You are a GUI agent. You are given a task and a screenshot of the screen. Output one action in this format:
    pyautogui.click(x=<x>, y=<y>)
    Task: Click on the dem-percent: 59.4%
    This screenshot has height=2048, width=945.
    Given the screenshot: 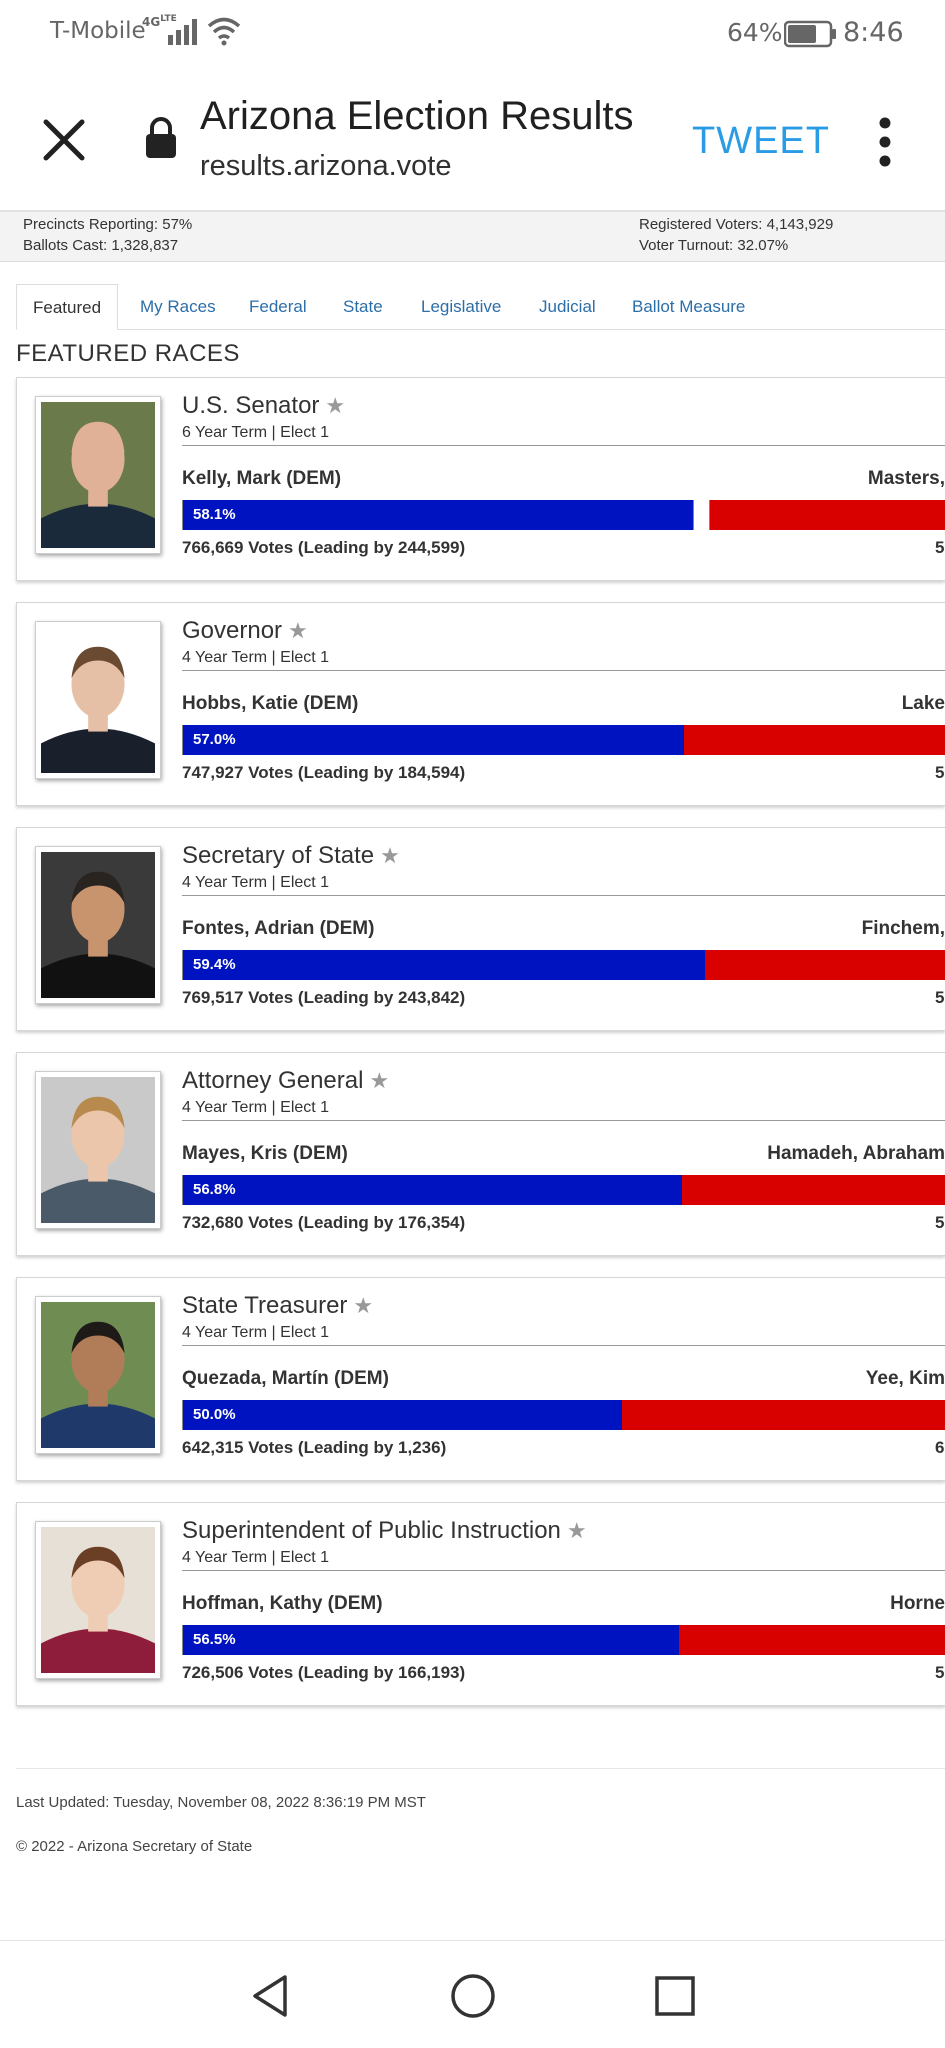 What is the action you would take?
    pyautogui.click(x=214, y=964)
    